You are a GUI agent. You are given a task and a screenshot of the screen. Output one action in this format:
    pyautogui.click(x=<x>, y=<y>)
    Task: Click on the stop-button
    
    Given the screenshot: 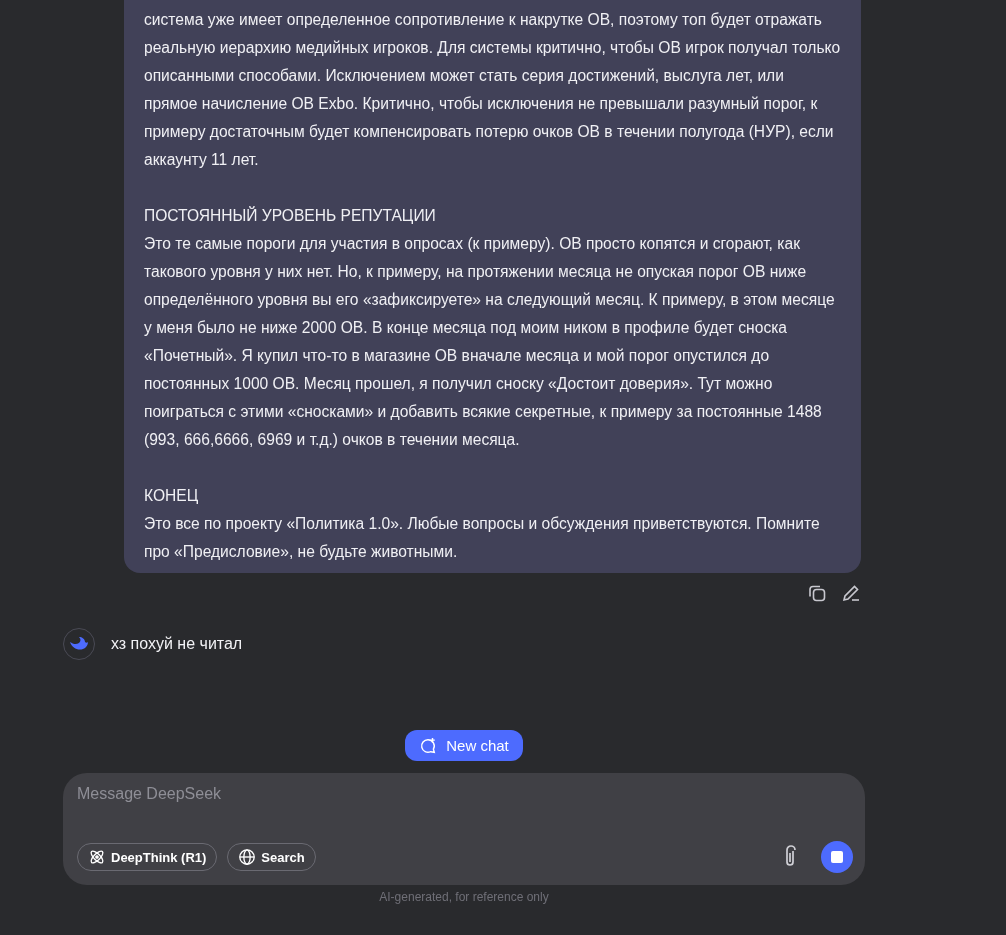 What is the action you would take?
    pyautogui.click(x=837, y=857)
    